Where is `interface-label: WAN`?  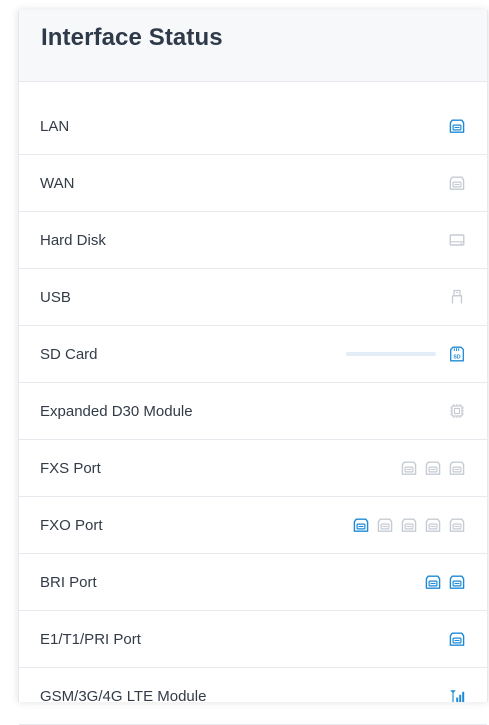
interface-label: WAN is located at coordinates (57, 183).